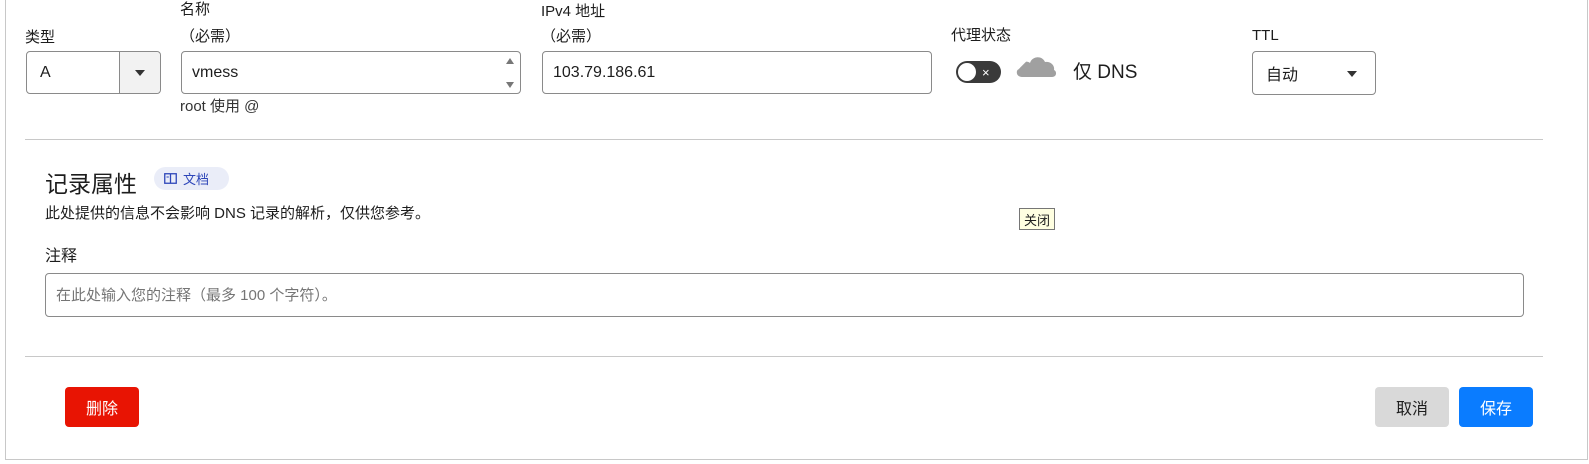 This screenshot has width=1589, height=464. Describe the element at coordinates (196, 179) in the screenshot. I see `docs-label: 文档` at that location.